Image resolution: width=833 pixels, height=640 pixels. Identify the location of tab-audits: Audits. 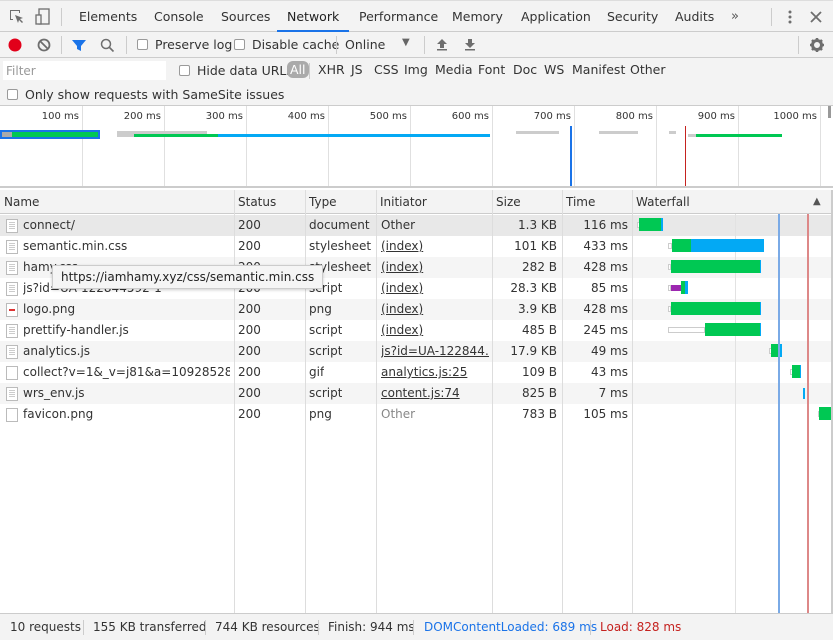
(694, 16).